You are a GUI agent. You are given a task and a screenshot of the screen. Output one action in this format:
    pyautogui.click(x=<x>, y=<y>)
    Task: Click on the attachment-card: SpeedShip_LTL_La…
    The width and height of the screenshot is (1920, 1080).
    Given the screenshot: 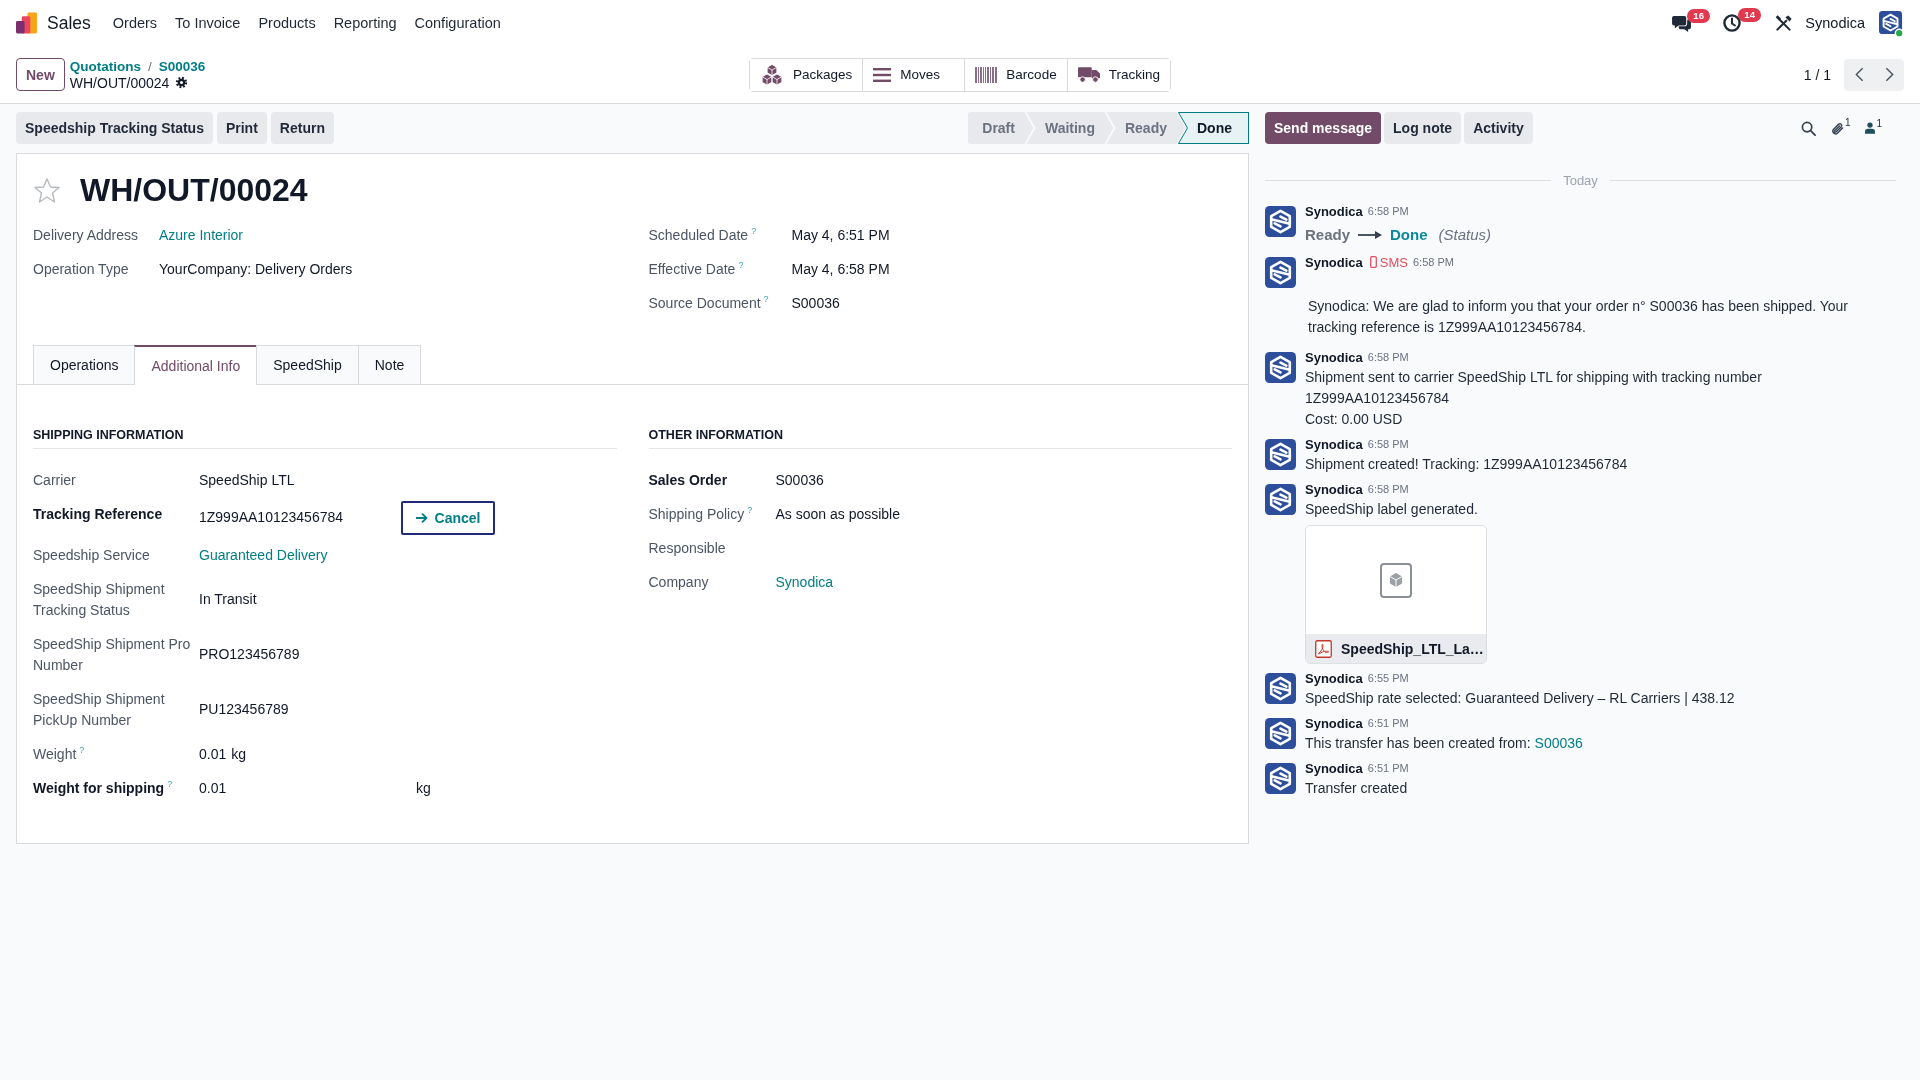 What is the action you would take?
    pyautogui.click(x=1396, y=594)
    